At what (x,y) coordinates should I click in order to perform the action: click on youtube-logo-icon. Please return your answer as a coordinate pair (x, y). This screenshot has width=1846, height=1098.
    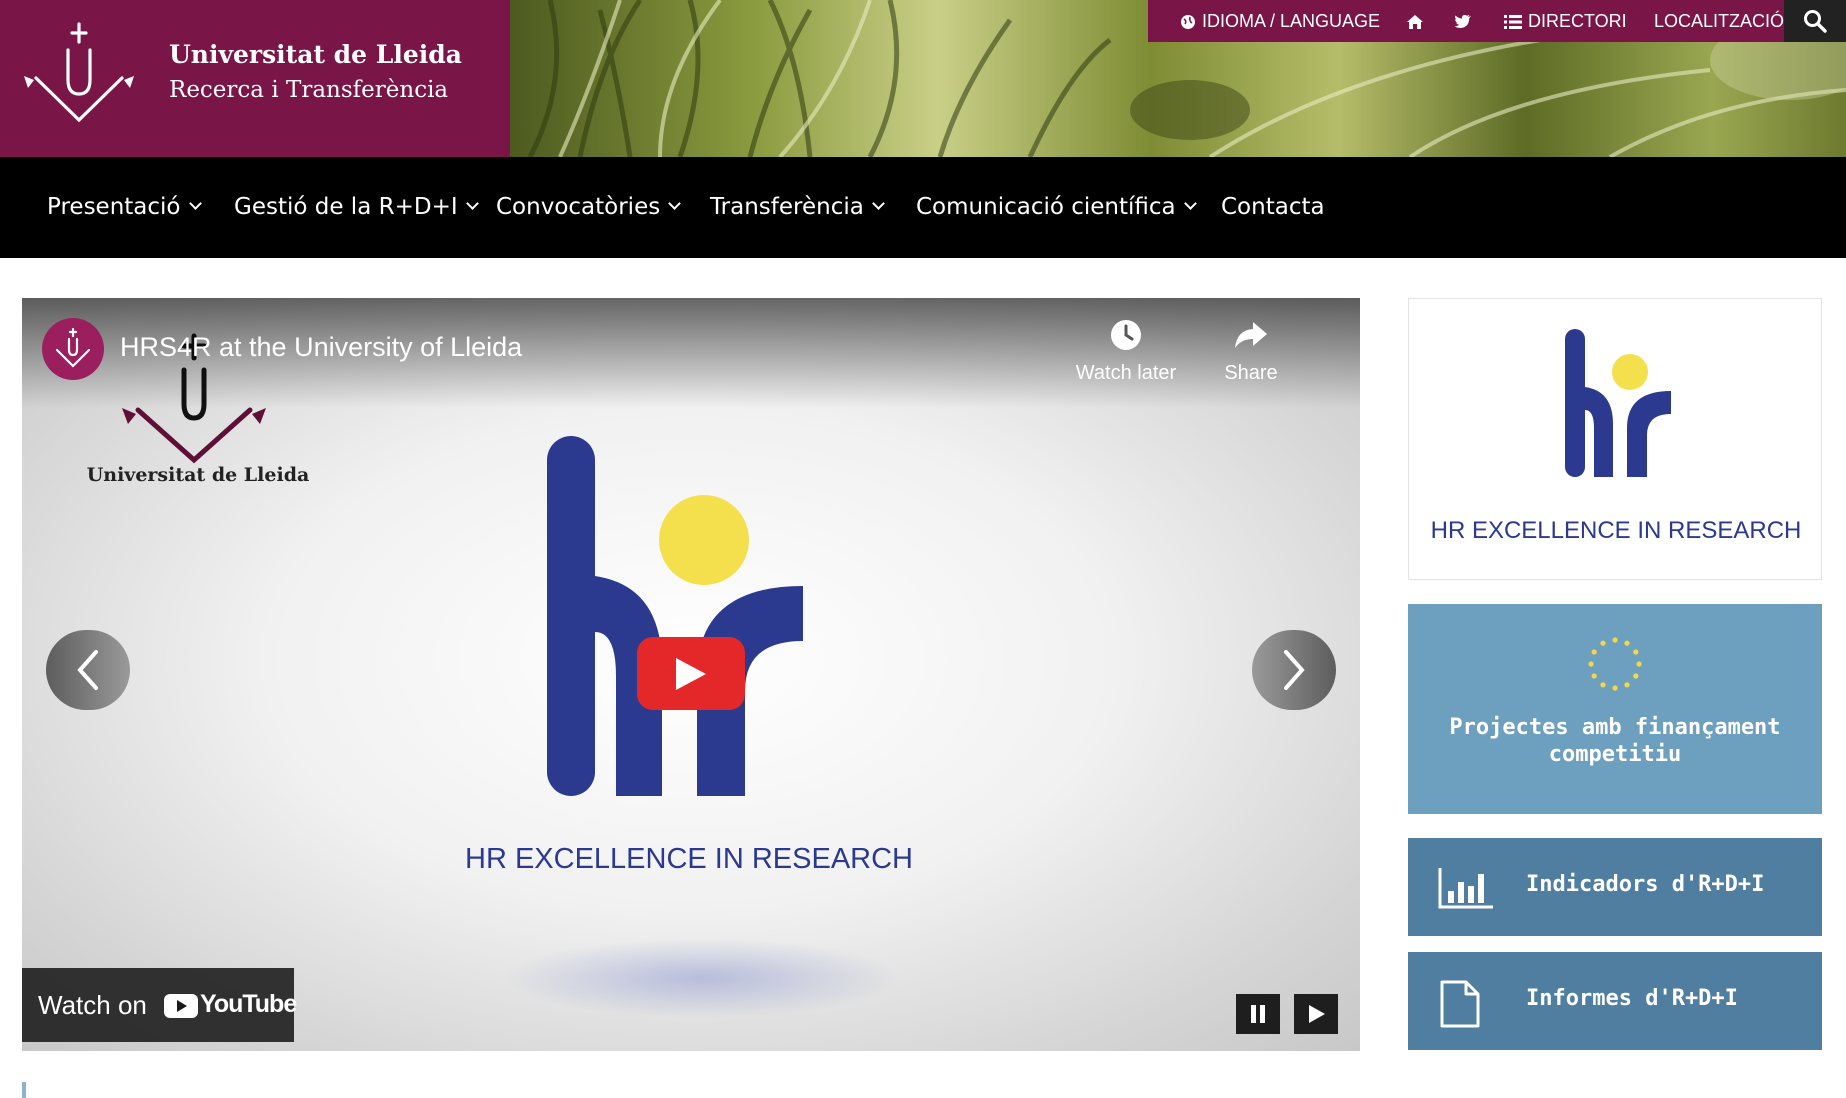
    Looking at the image, I should click on (181, 1006).